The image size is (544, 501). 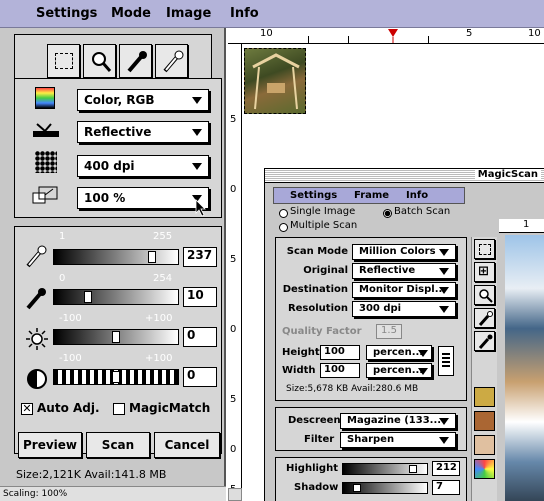 I want to click on preview-thumbnail, so click(x=275, y=81).